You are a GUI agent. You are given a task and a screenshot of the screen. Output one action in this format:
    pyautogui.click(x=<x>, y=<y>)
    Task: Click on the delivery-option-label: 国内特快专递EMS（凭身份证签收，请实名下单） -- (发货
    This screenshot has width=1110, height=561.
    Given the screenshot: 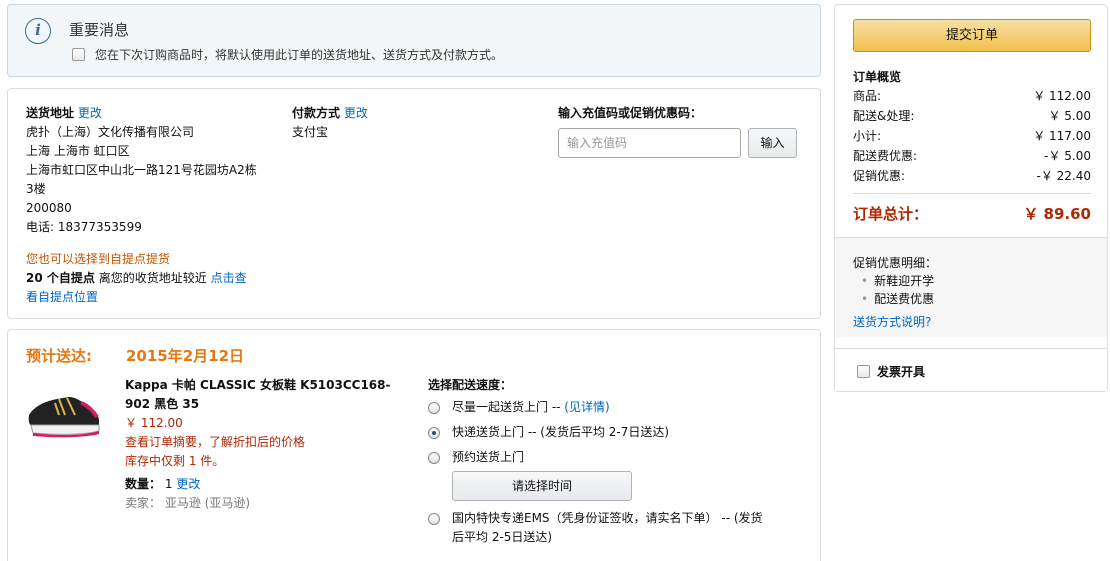 What is the action you would take?
    pyautogui.click(x=607, y=518)
    